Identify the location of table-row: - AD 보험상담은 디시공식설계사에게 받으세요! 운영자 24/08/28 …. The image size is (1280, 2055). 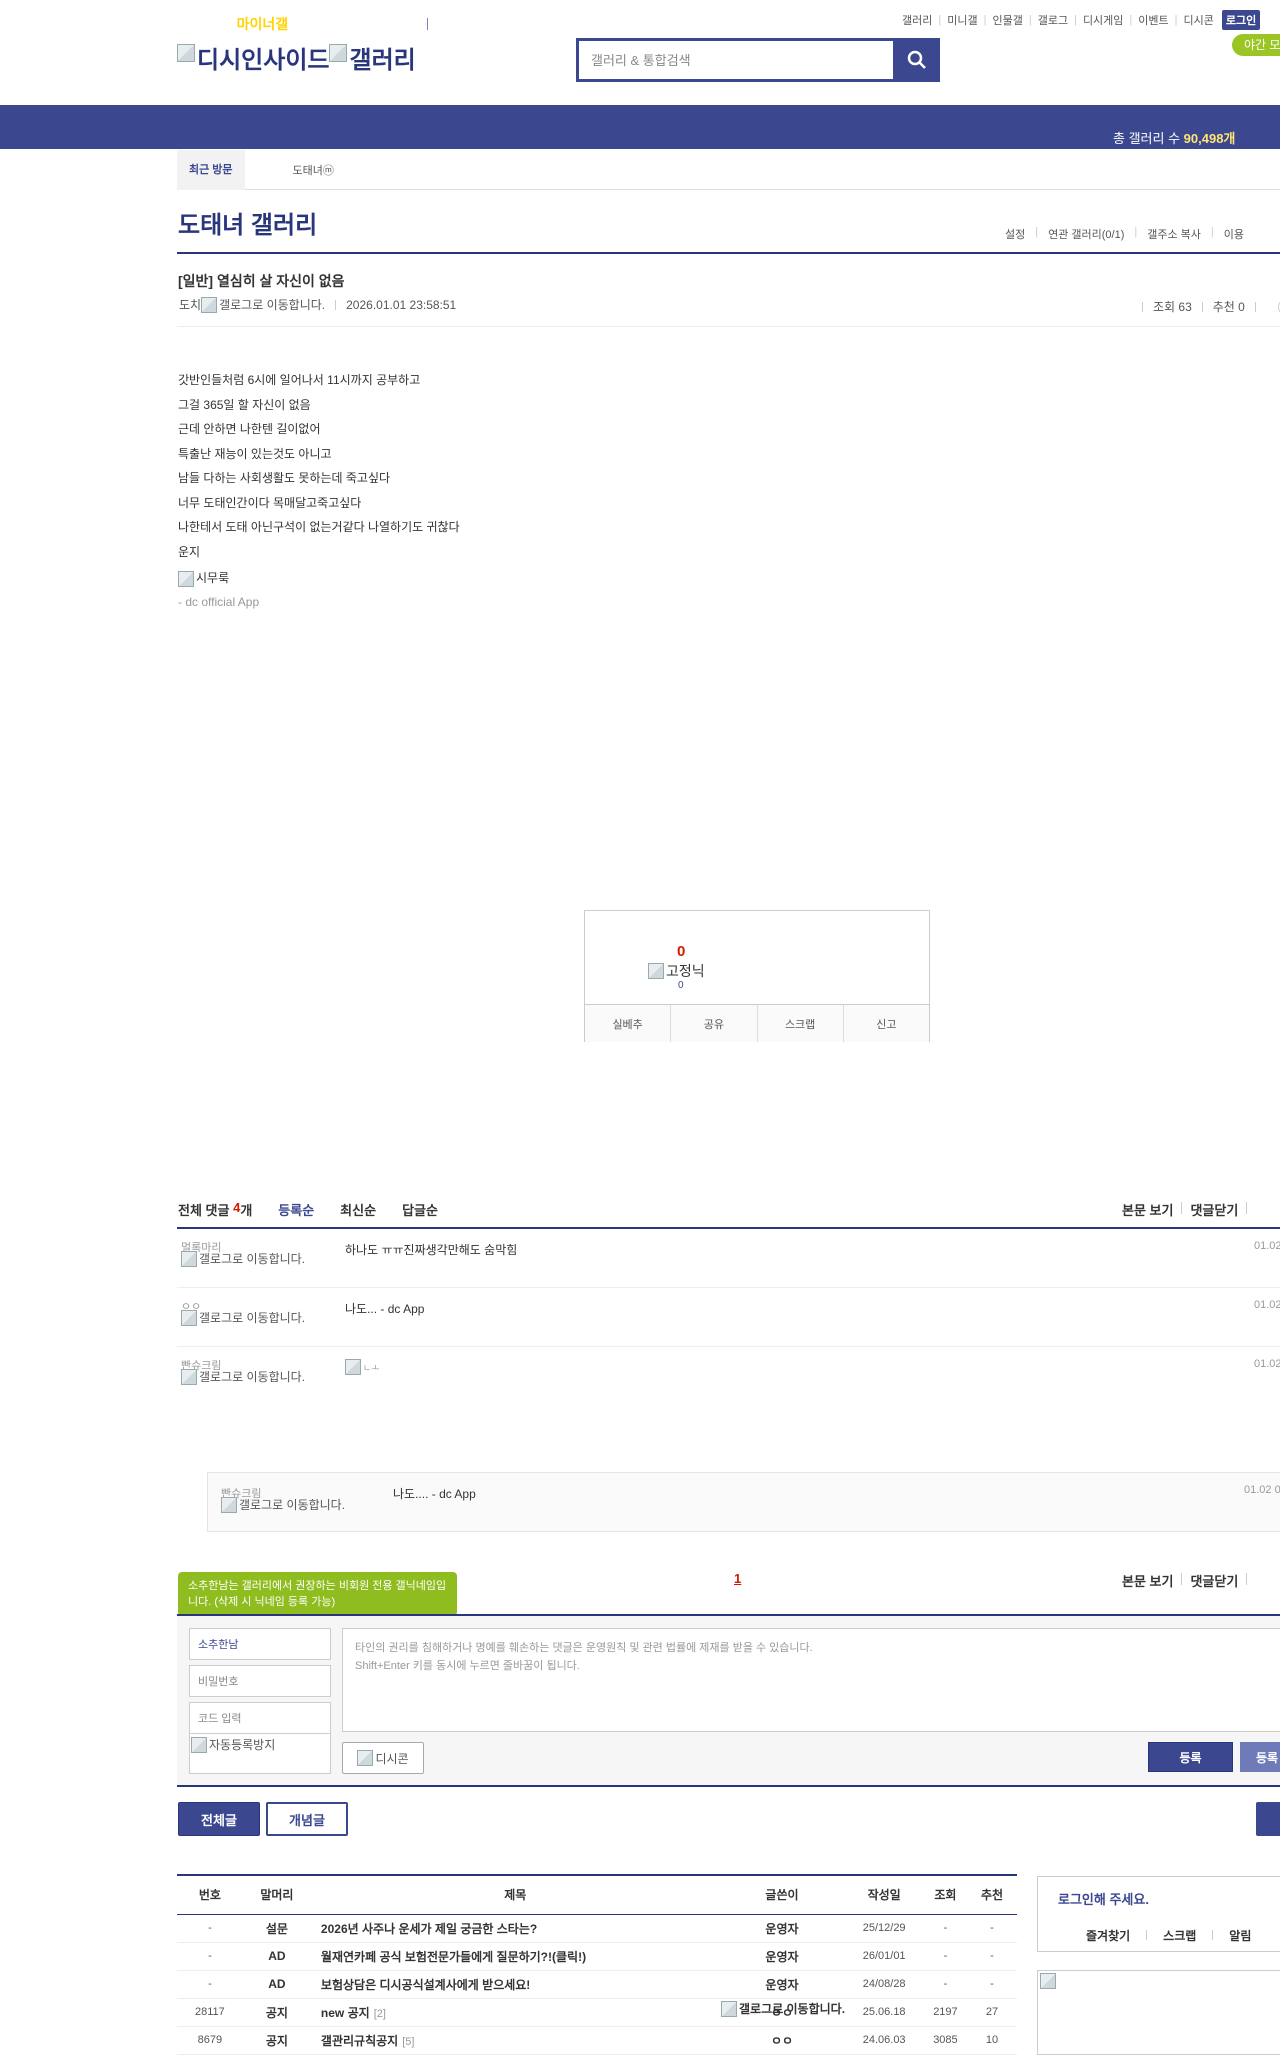
(597, 1984).